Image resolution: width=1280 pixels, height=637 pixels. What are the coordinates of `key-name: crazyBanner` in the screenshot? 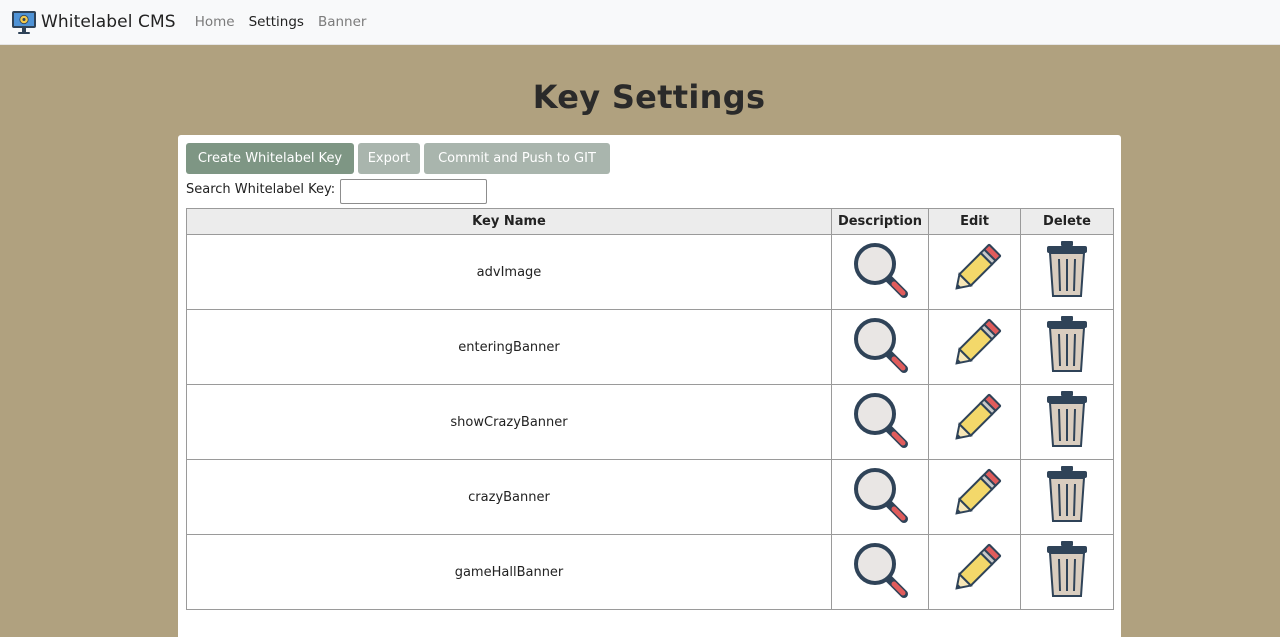 It's located at (509, 497).